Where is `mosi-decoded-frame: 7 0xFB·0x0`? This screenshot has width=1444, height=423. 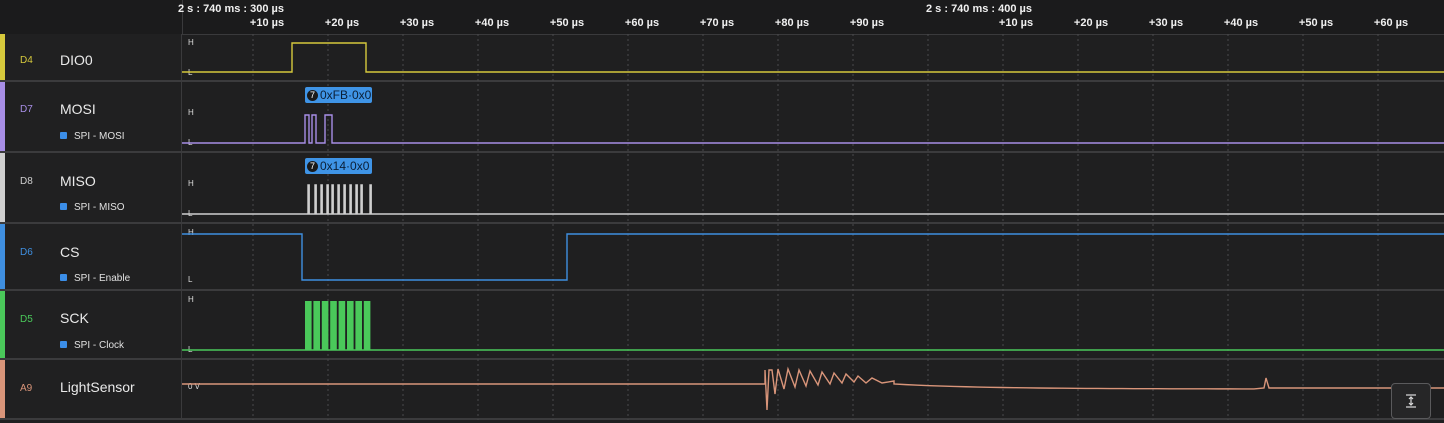 mosi-decoded-frame: 7 0xFB·0x0 is located at coordinates (338, 95).